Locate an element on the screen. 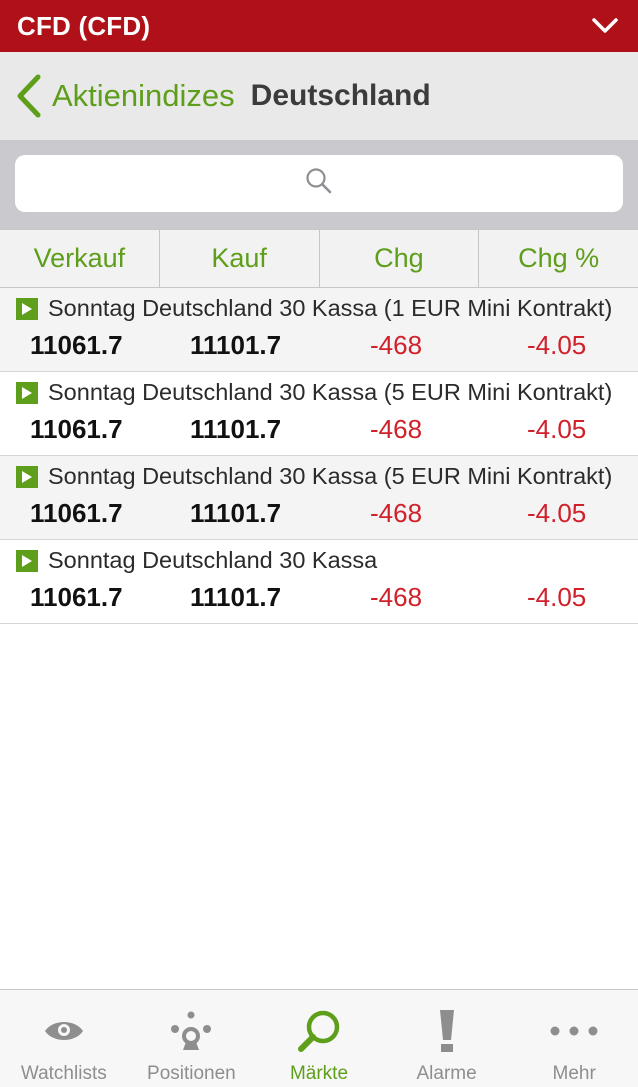 The width and height of the screenshot is (638, 1087). tab-alarme: Alarme is located at coordinates (447, 1038).